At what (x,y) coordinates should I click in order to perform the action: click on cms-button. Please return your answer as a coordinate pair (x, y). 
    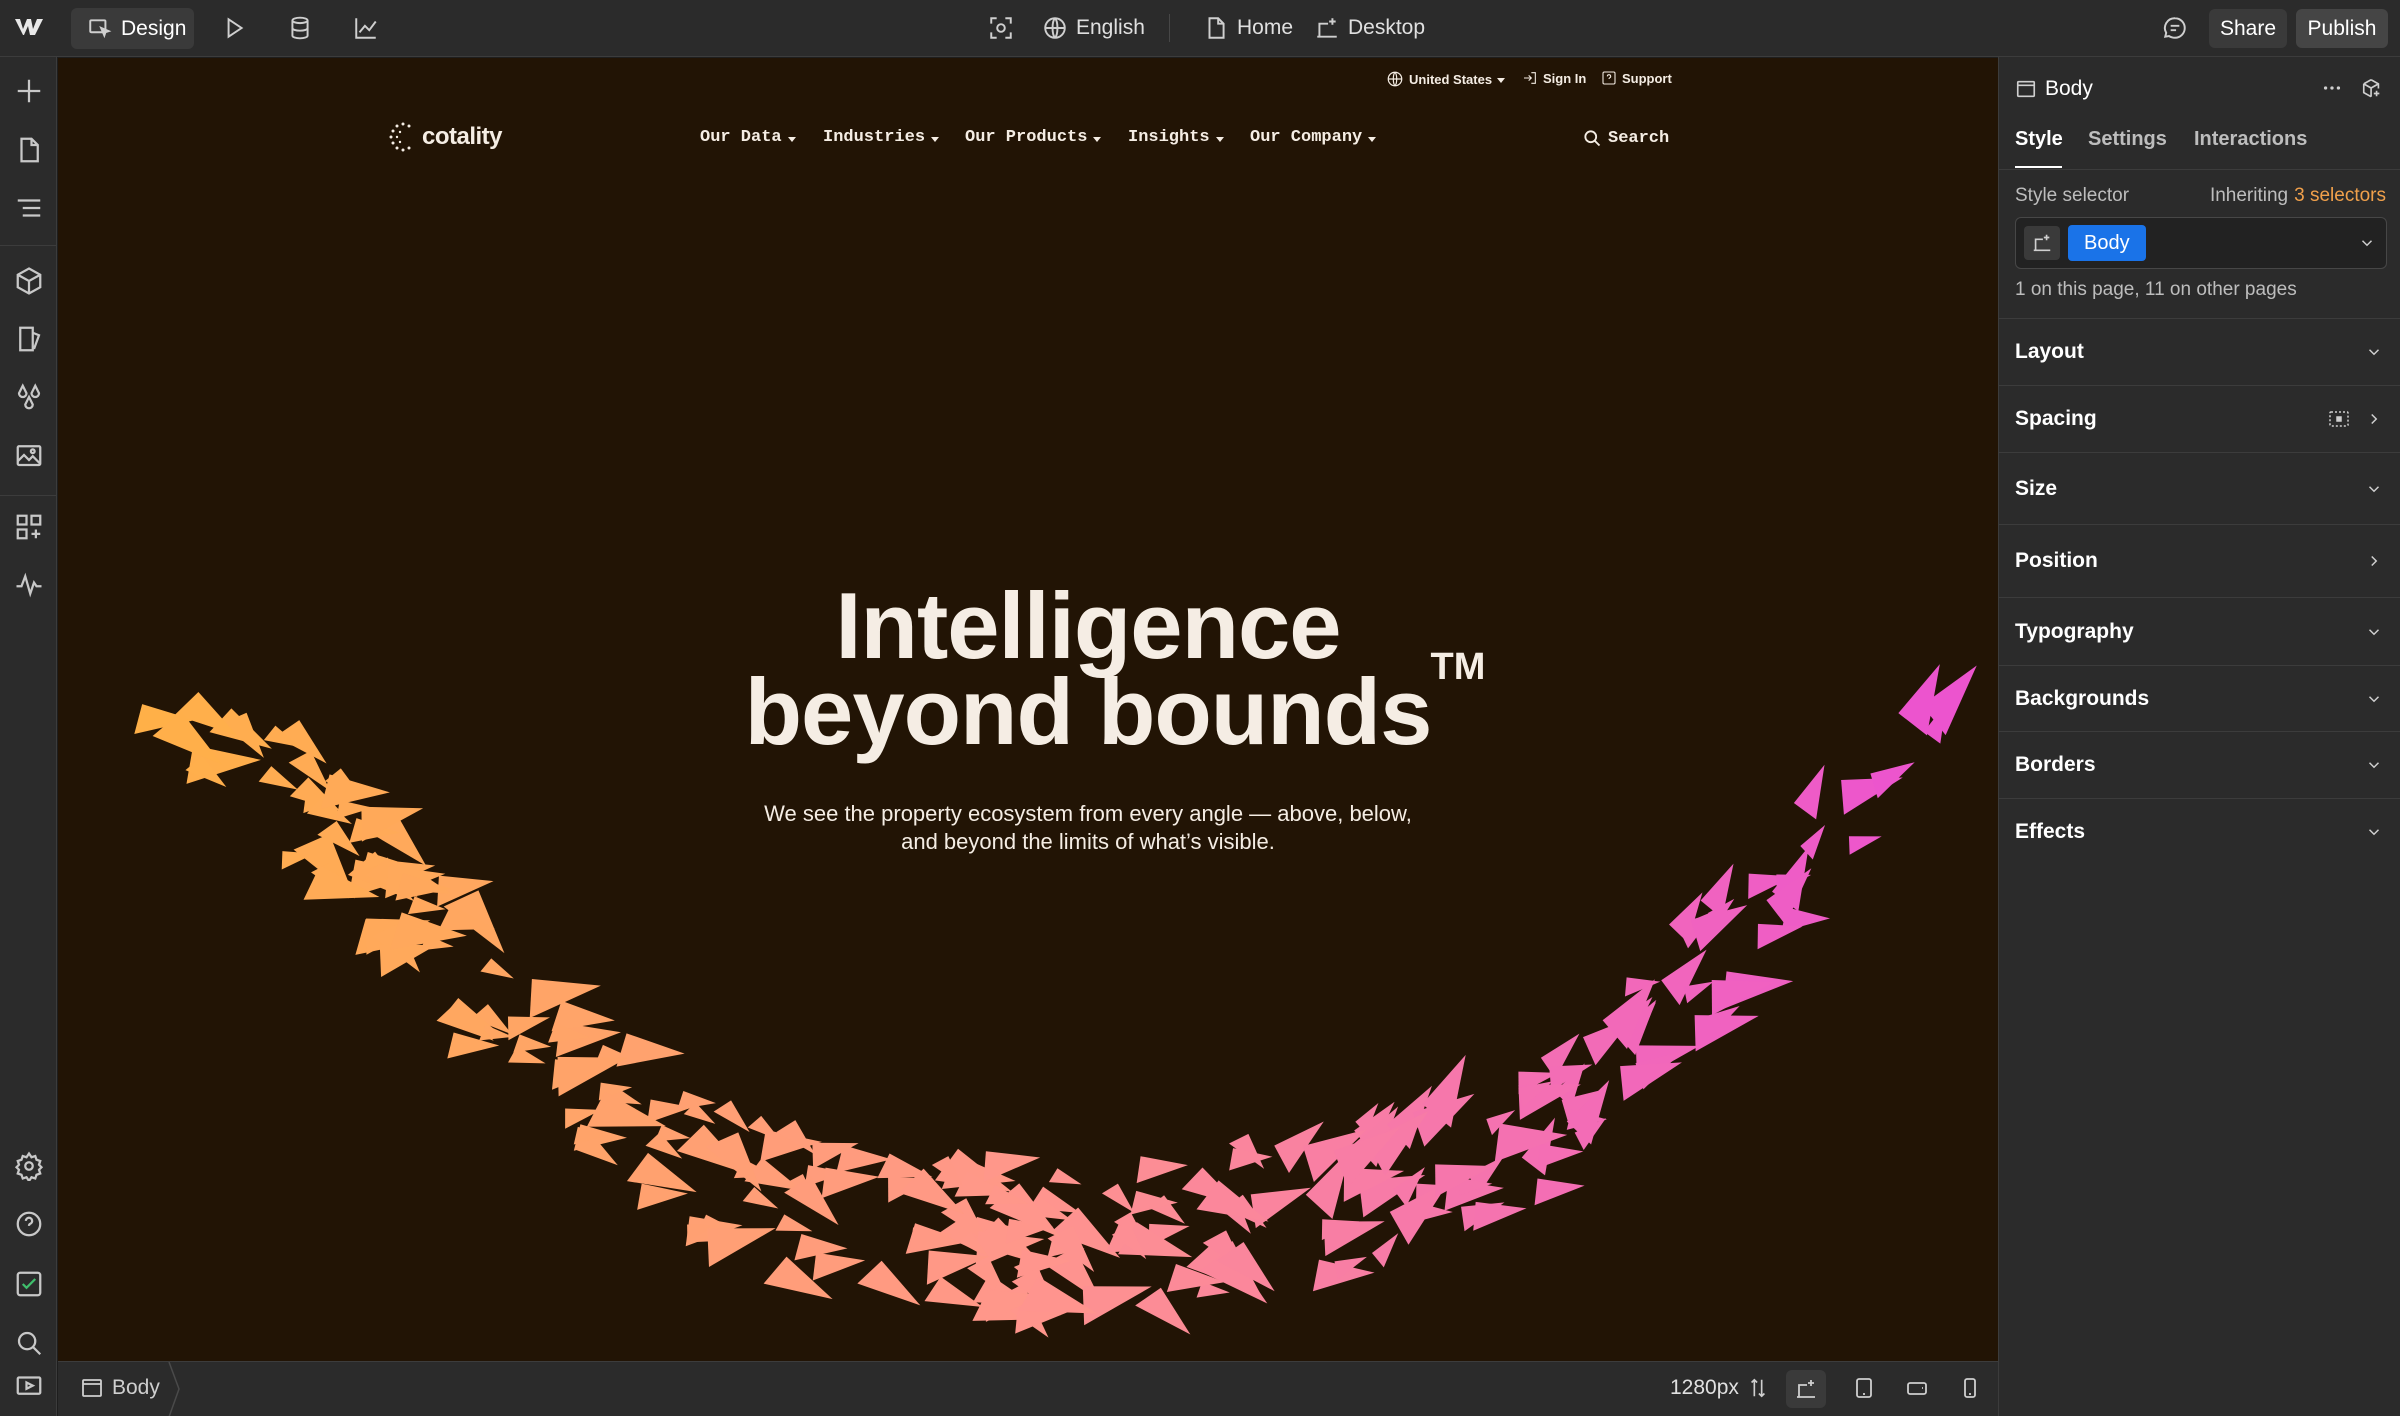
    Looking at the image, I should click on (300, 28).